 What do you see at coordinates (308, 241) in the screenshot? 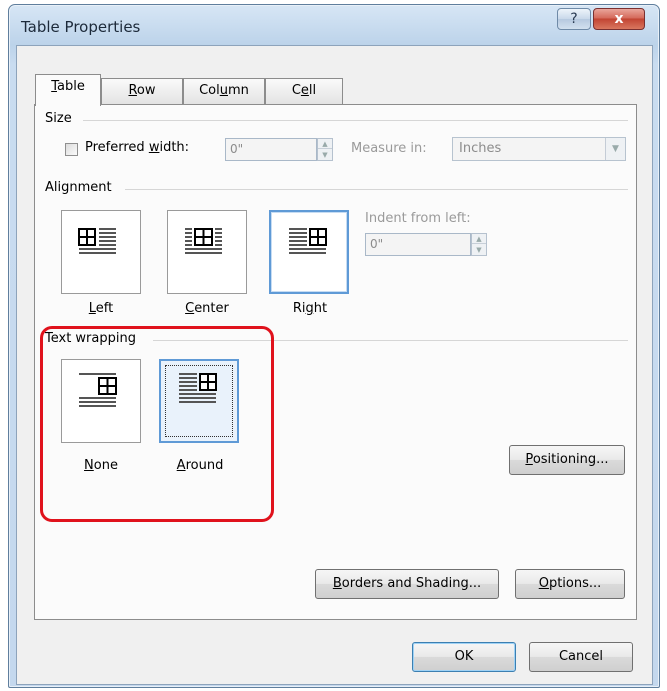
I see `align-right-icon` at bounding box center [308, 241].